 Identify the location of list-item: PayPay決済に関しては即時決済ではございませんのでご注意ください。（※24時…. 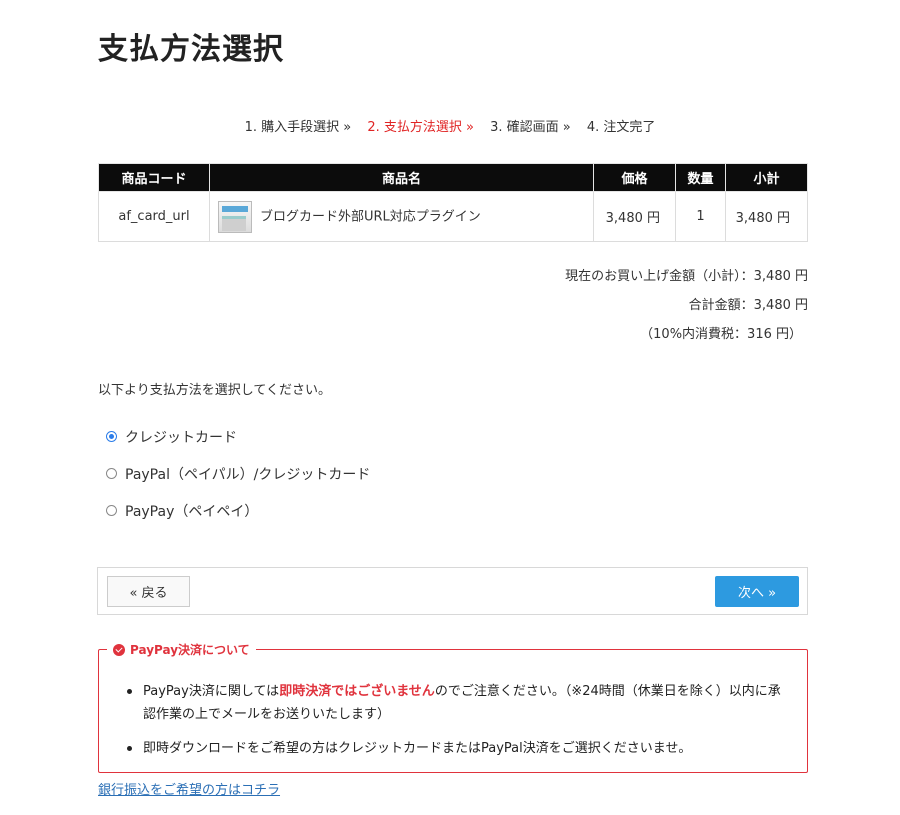
(455, 703).